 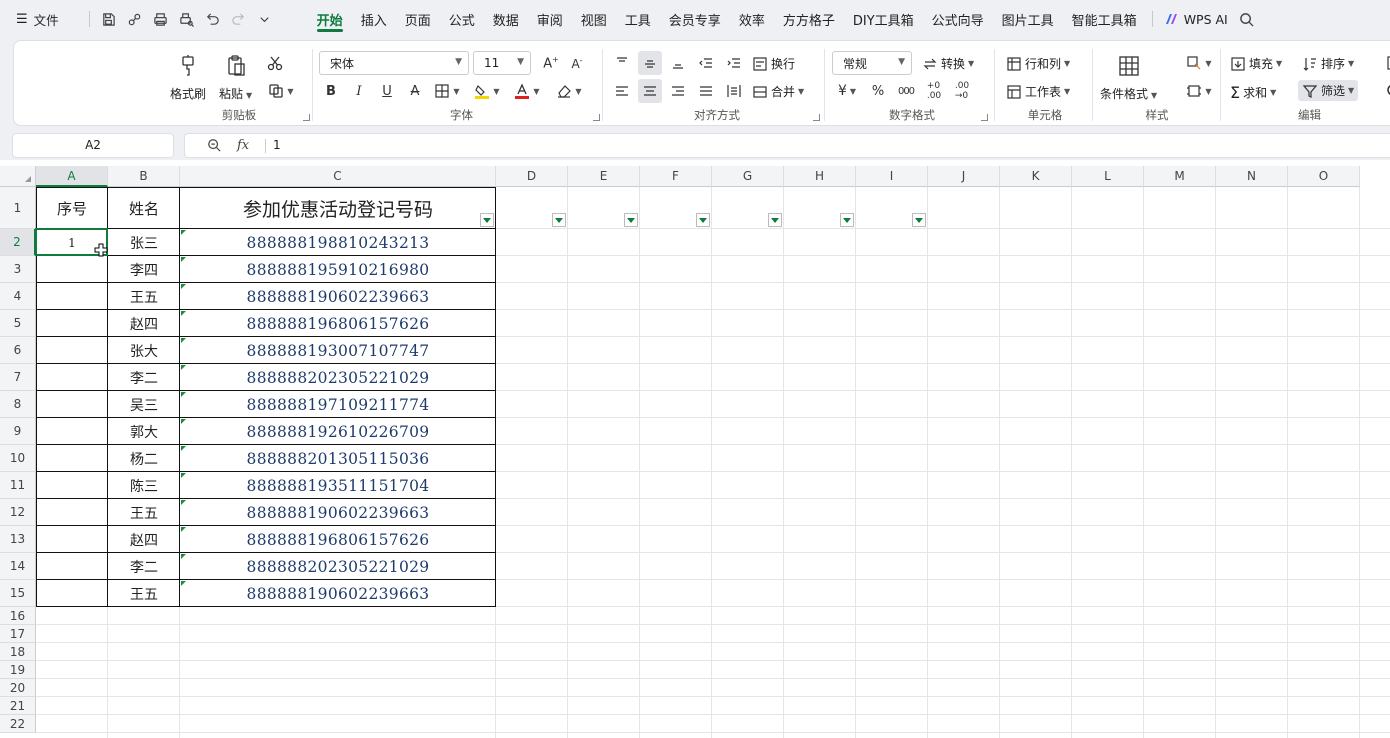 I want to click on increase-indent-icon, so click(x=734, y=63).